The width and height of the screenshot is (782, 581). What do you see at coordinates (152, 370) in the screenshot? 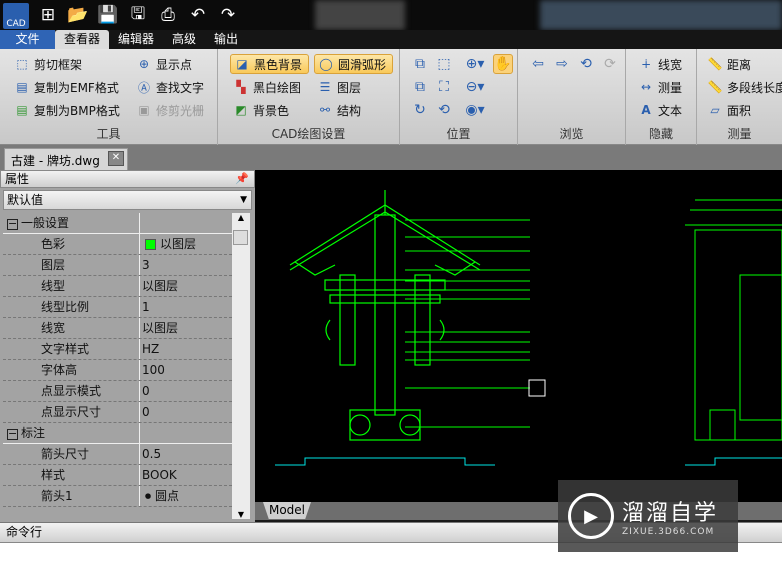
I see `property-value: 100` at bounding box center [152, 370].